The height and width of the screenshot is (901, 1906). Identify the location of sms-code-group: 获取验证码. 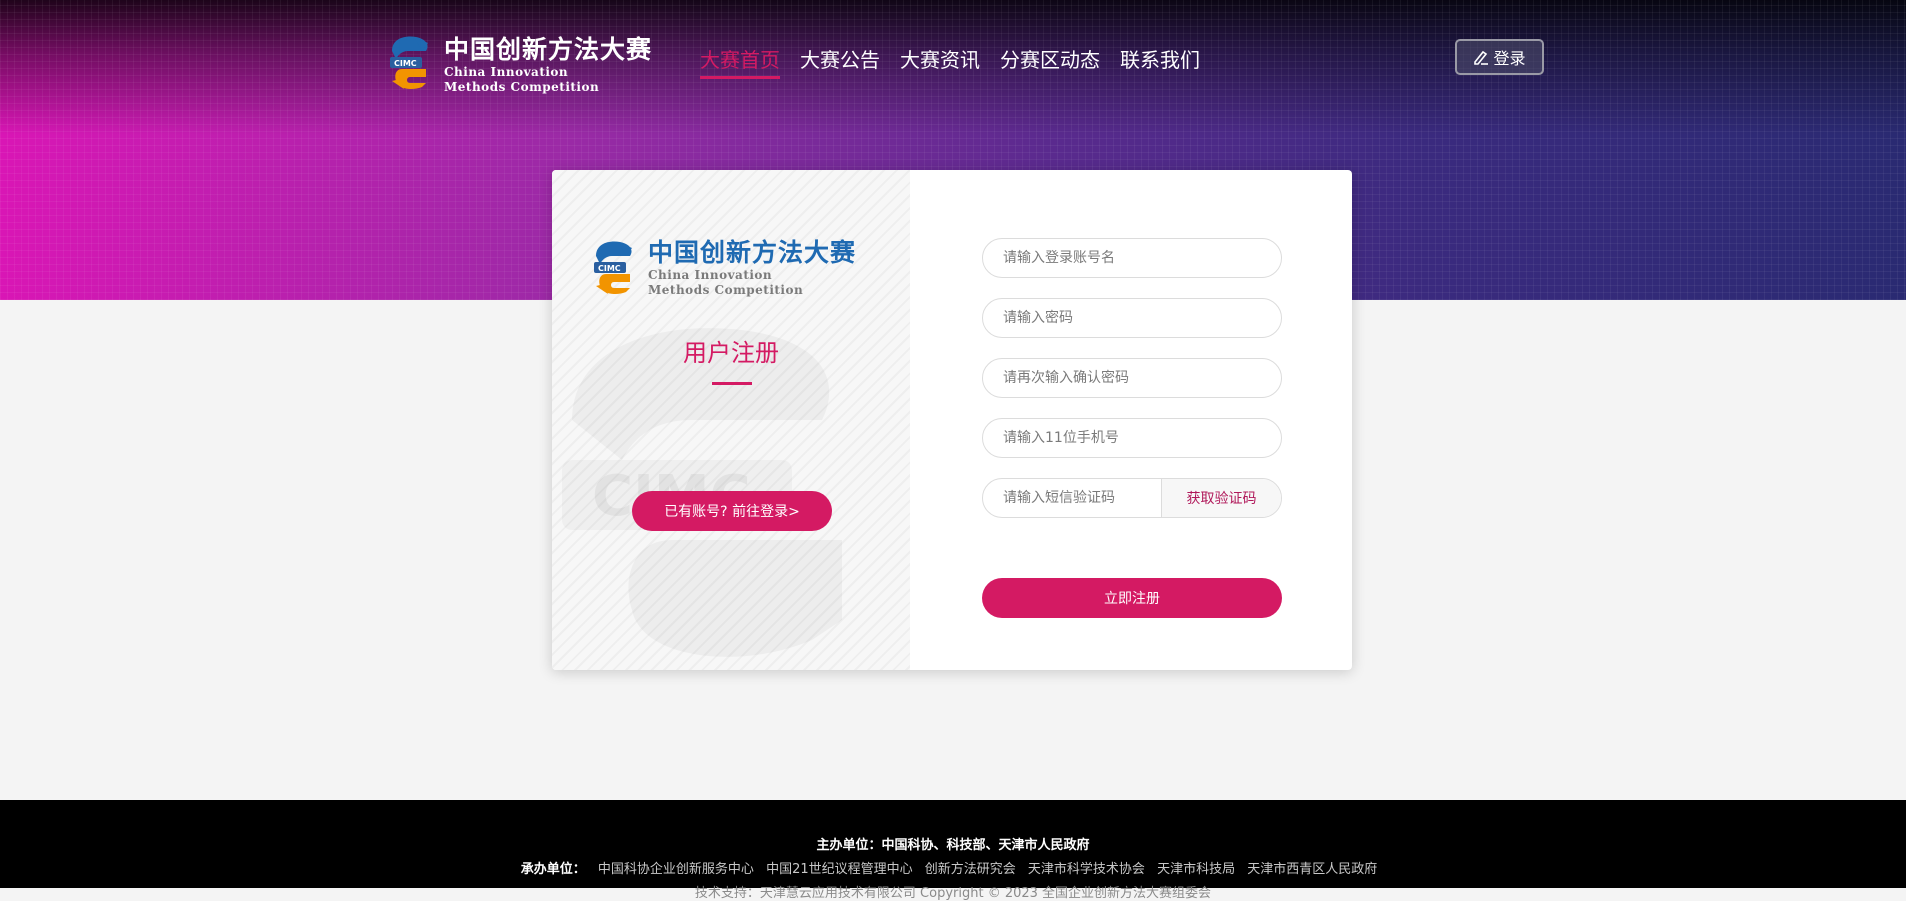
(1132, 498).